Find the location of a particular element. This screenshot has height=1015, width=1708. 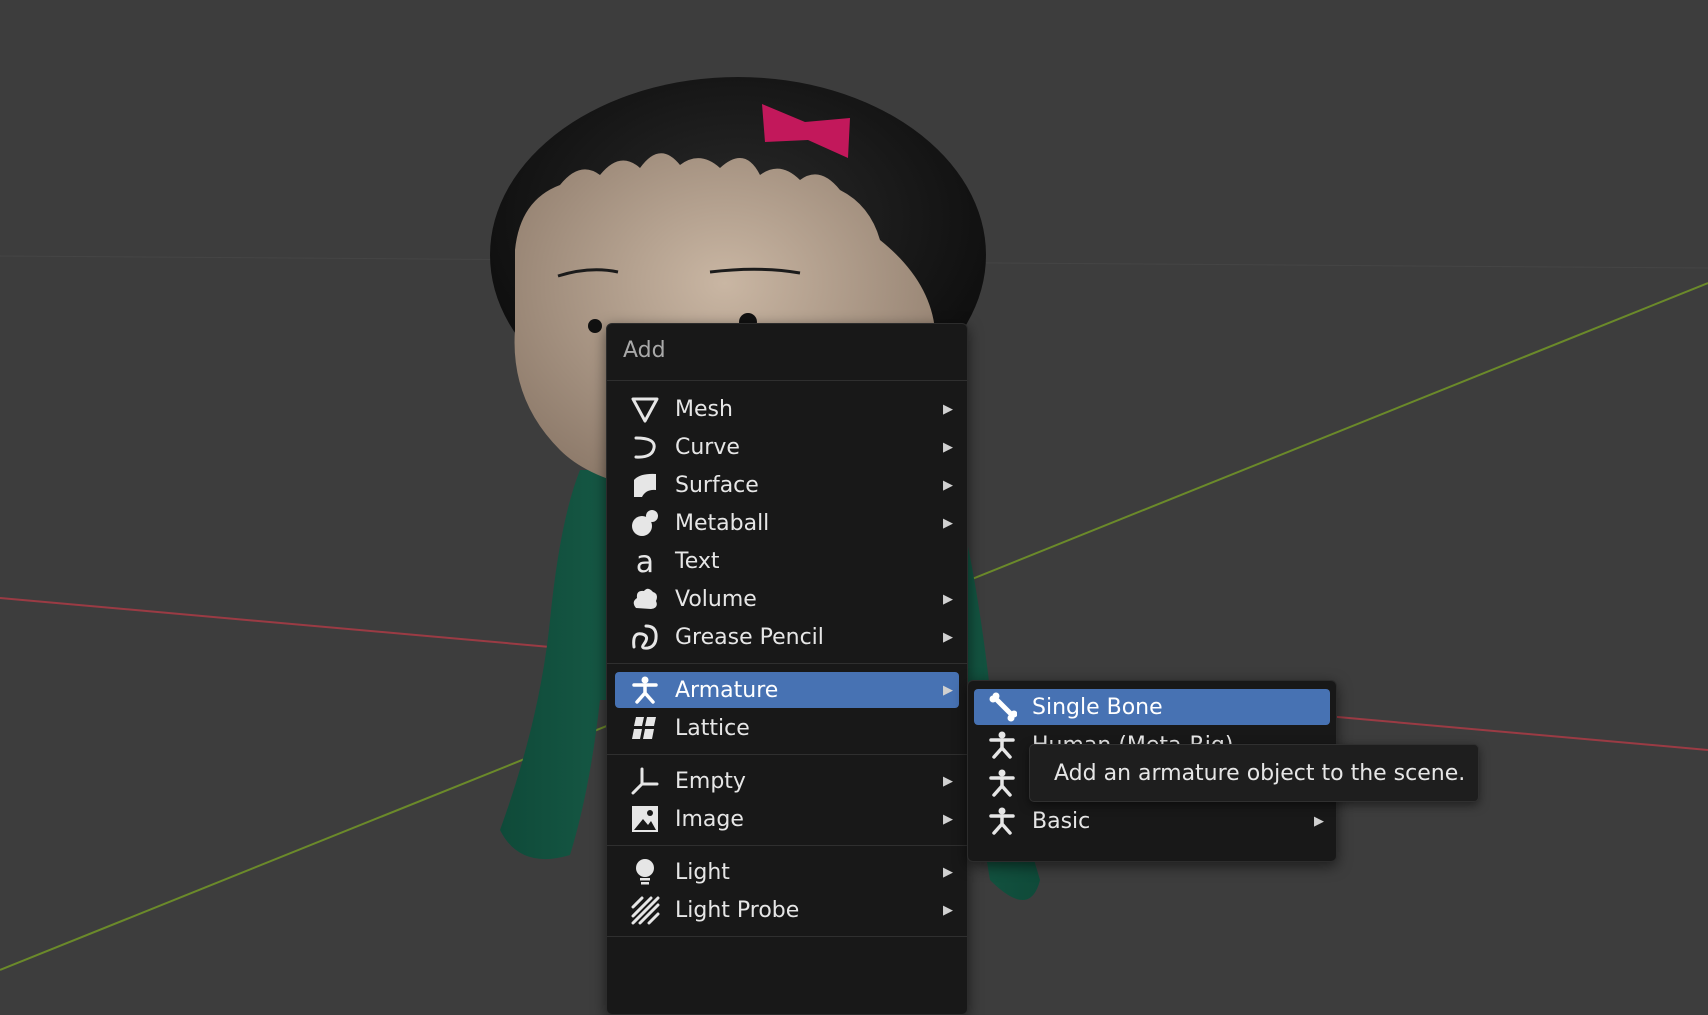

menu-item-label: Armature is located at coordinates (727, 690).